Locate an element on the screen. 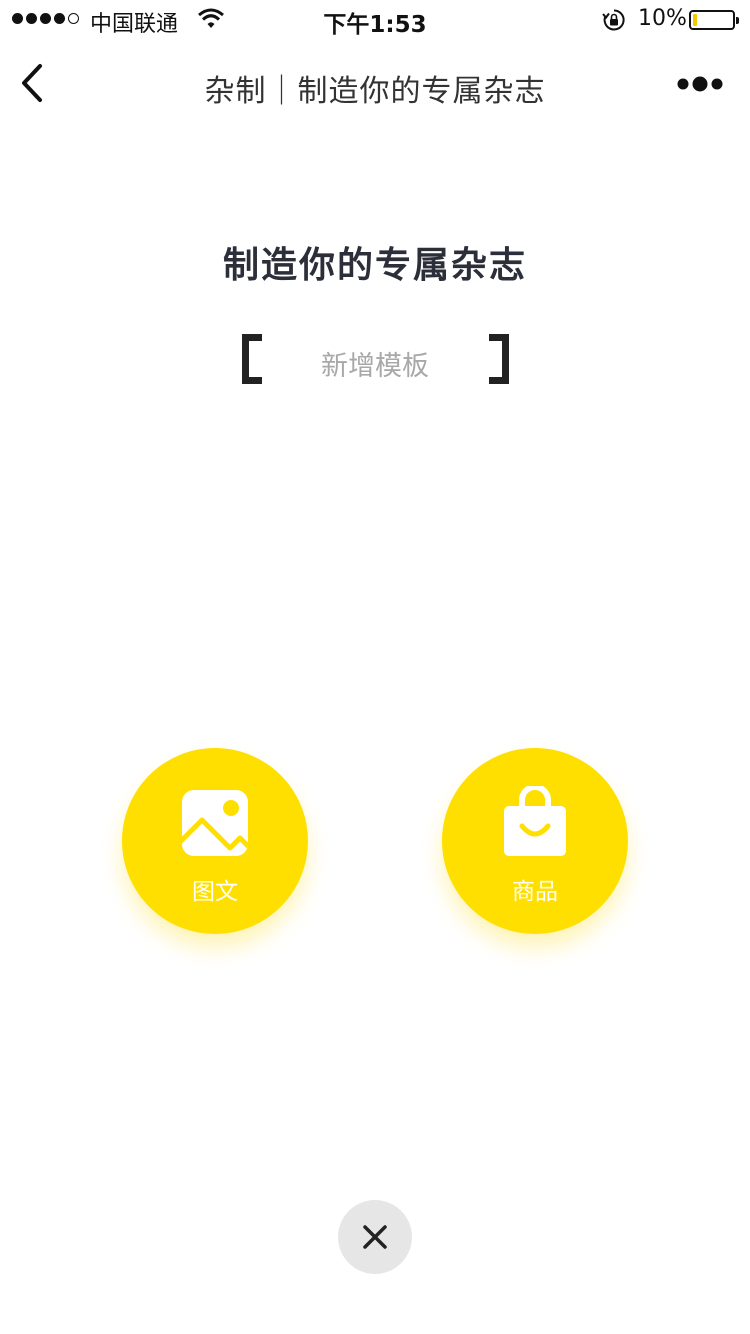 The width and height of the screenshot is (750, 1334). add-template-label: 新增模板 is located at coordinates (375, 366).